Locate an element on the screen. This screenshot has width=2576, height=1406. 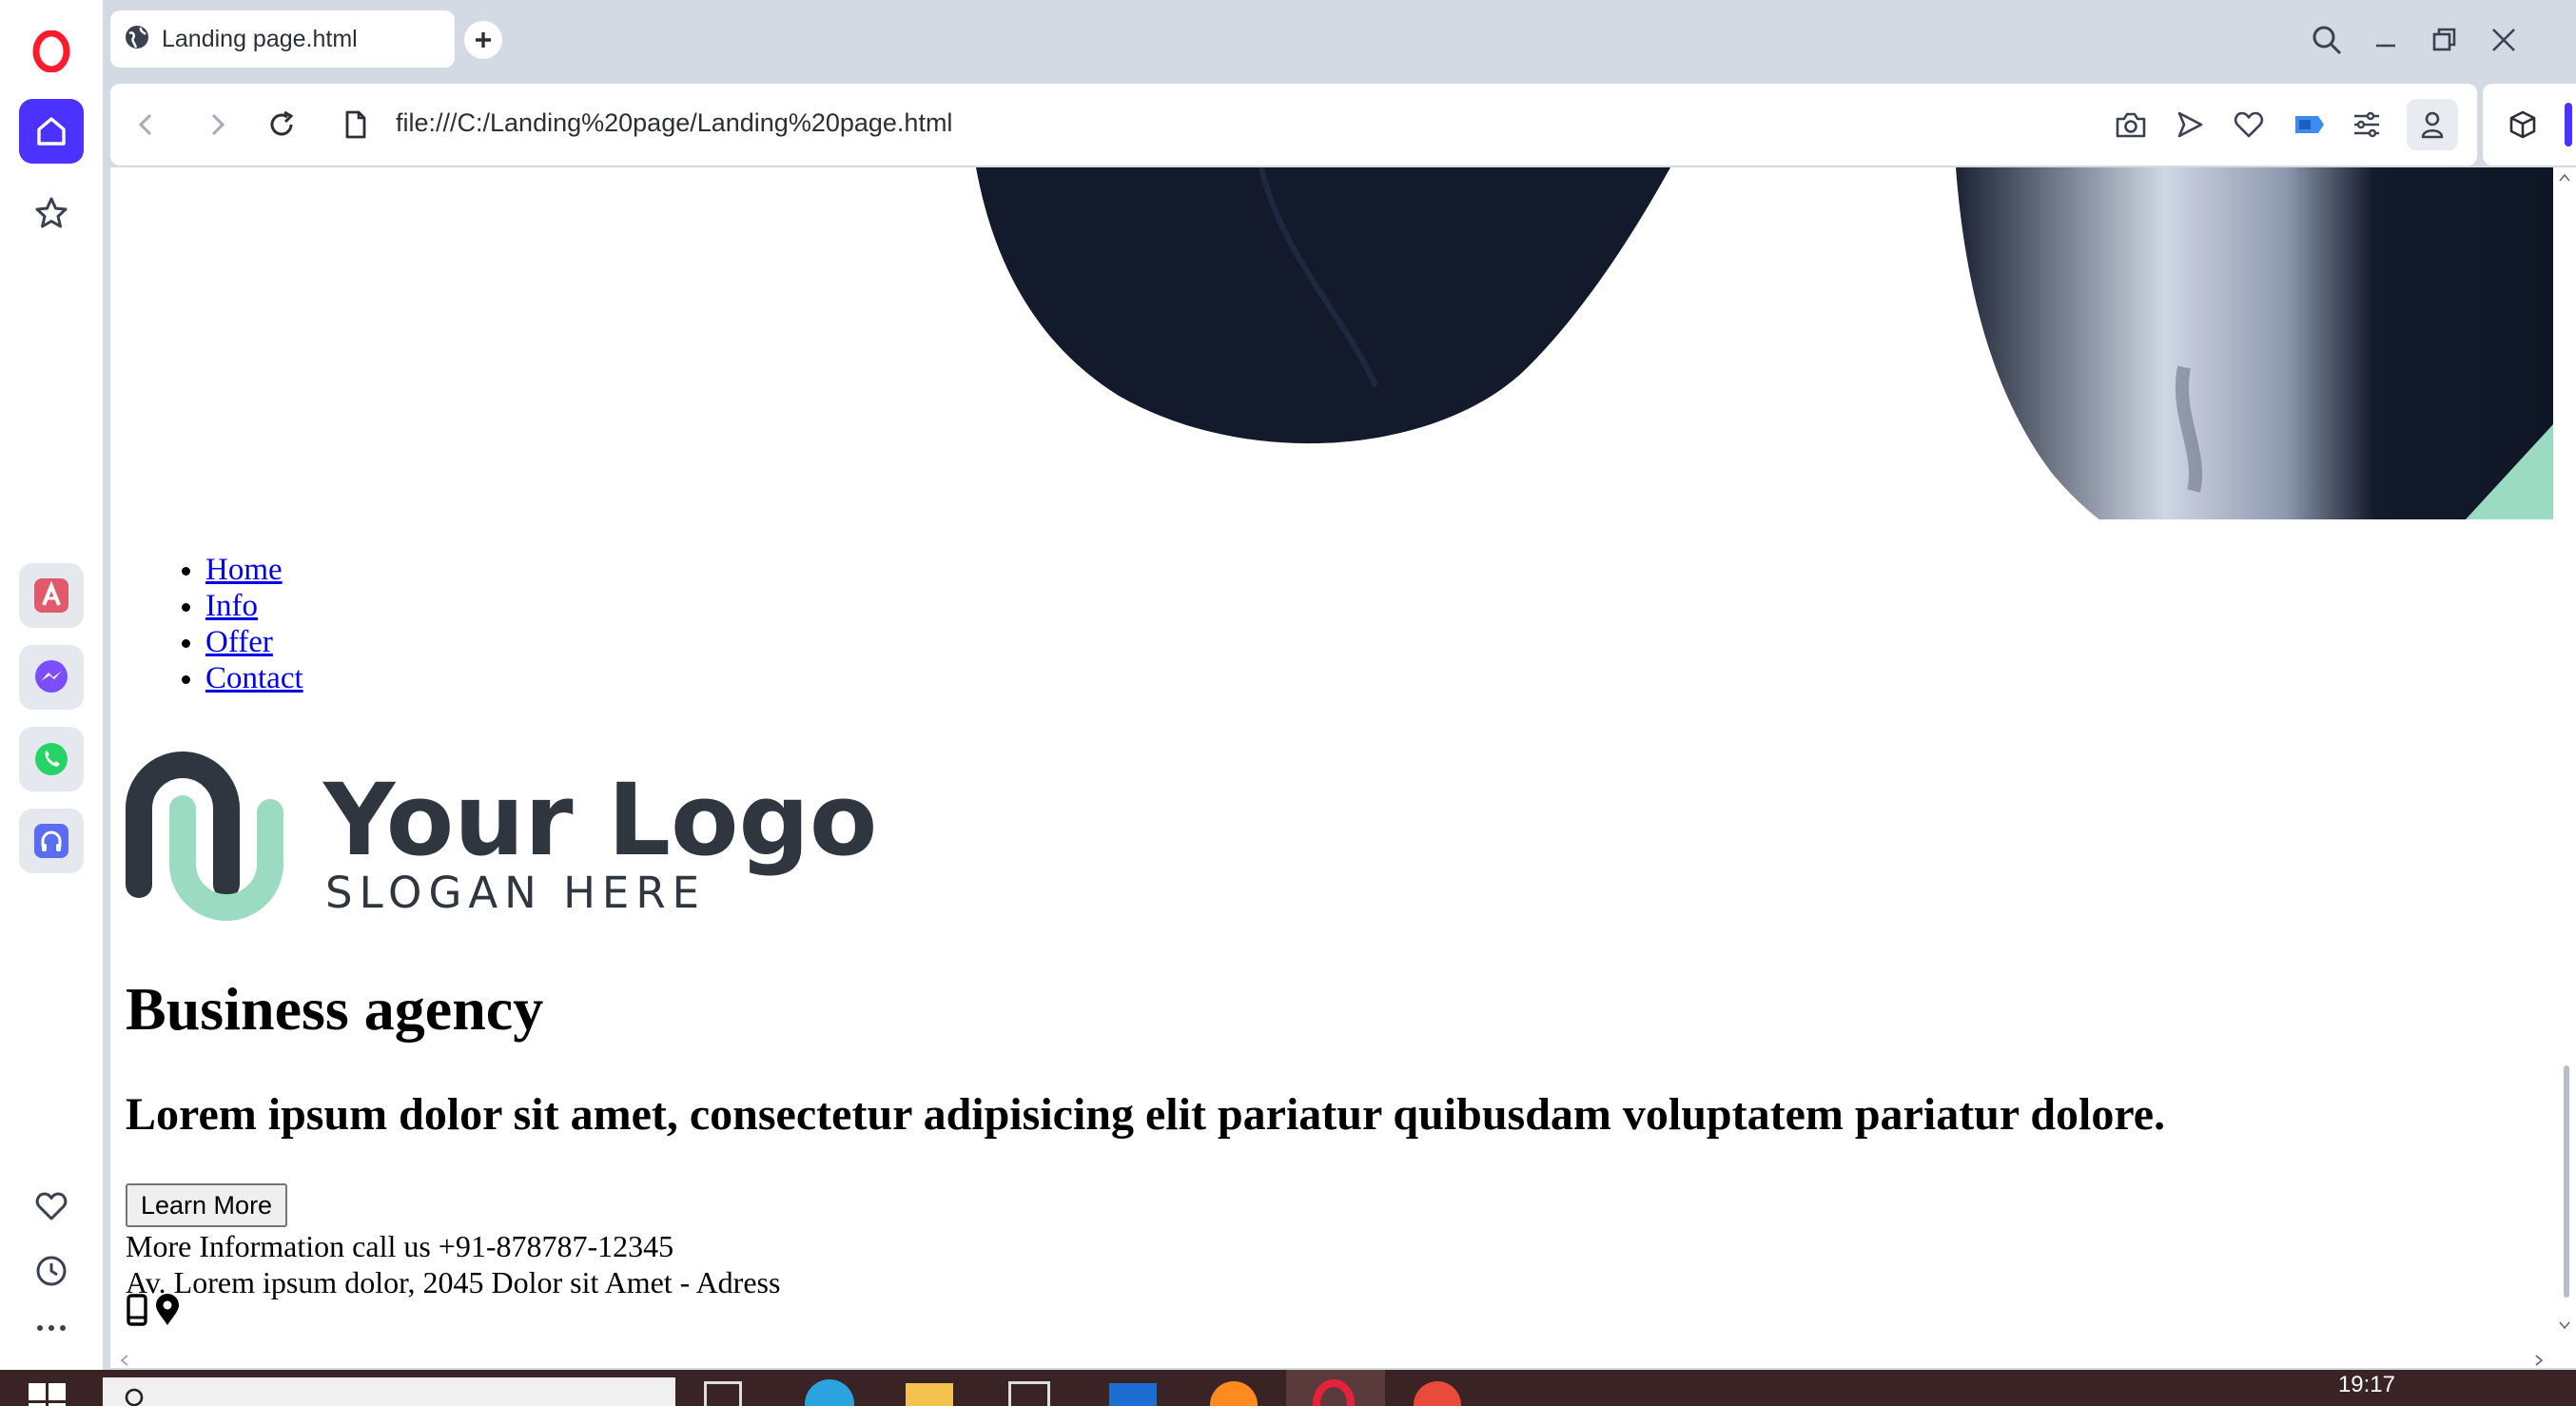
forward-button is located at coordinates (217, 125).